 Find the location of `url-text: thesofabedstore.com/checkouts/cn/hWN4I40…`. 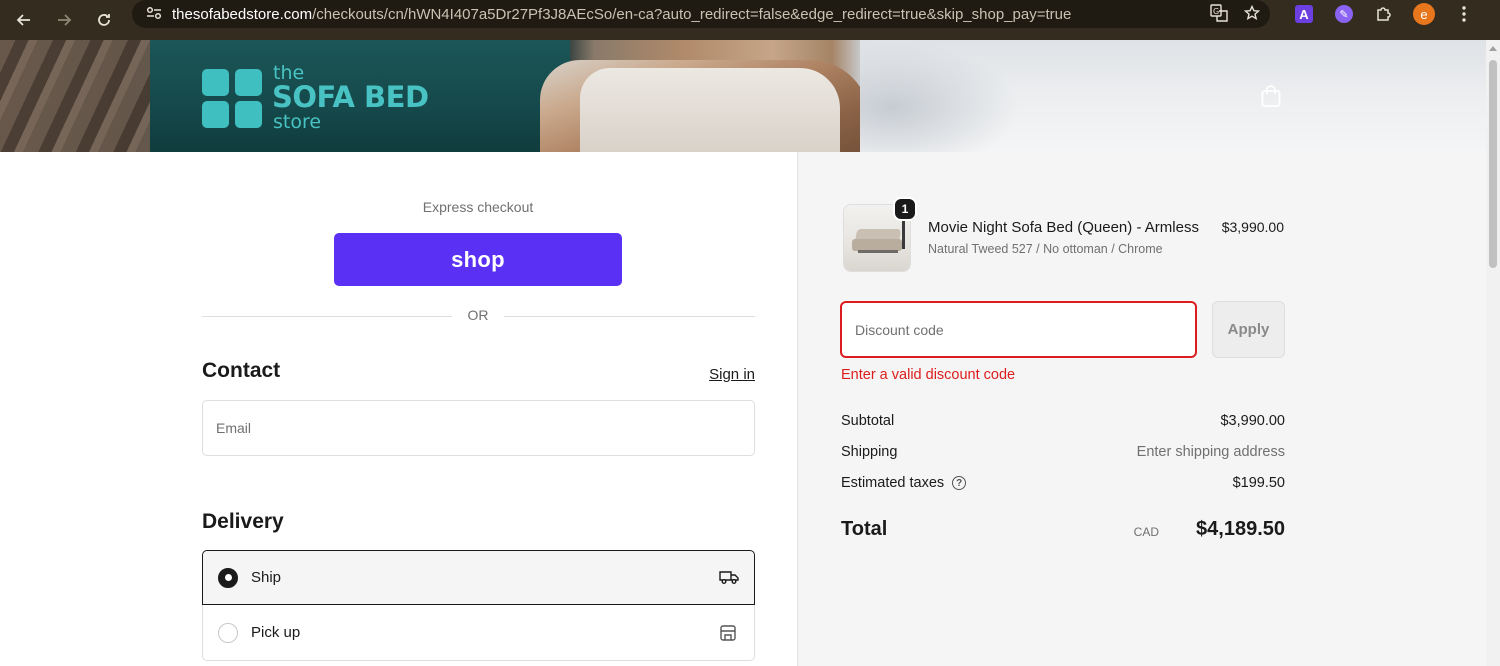

url-text: thesofabedstore.com/checkouts/cn/hWN4I40… is located at coordinates (622, 14).